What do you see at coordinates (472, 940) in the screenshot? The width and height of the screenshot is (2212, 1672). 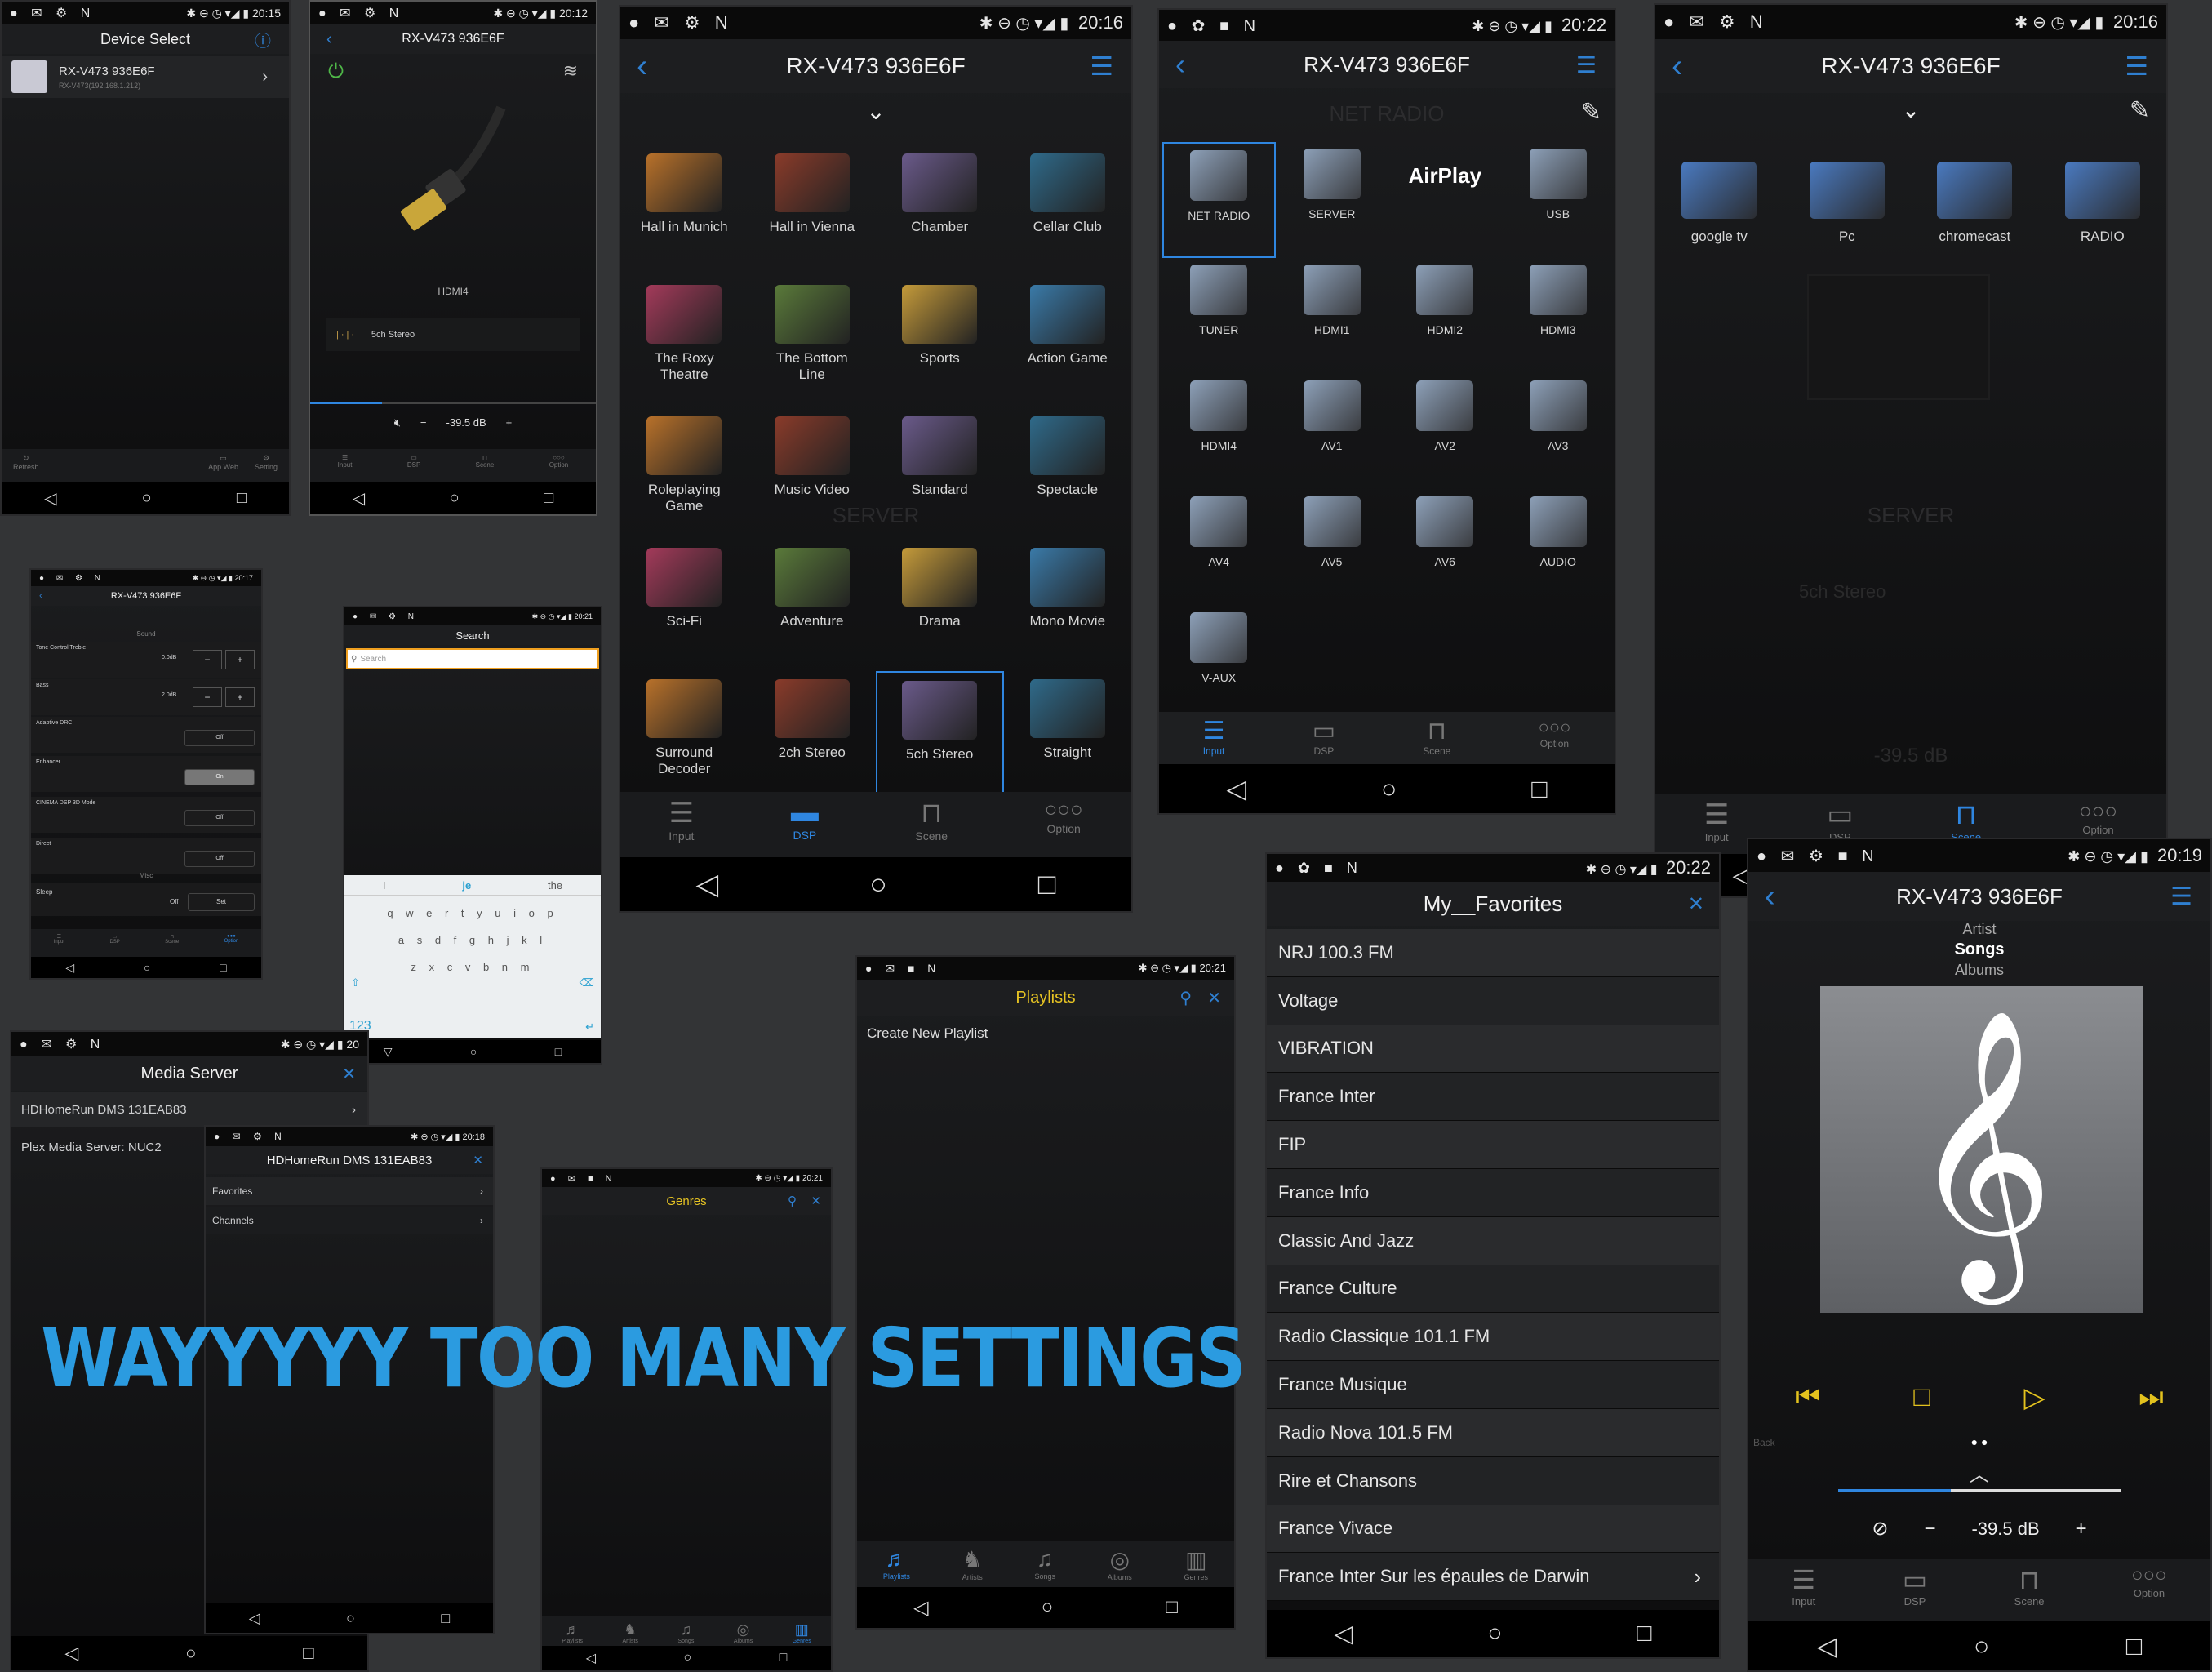 I see `key-row-2: a s d f g h j k l` at bounding box center [472, 940].